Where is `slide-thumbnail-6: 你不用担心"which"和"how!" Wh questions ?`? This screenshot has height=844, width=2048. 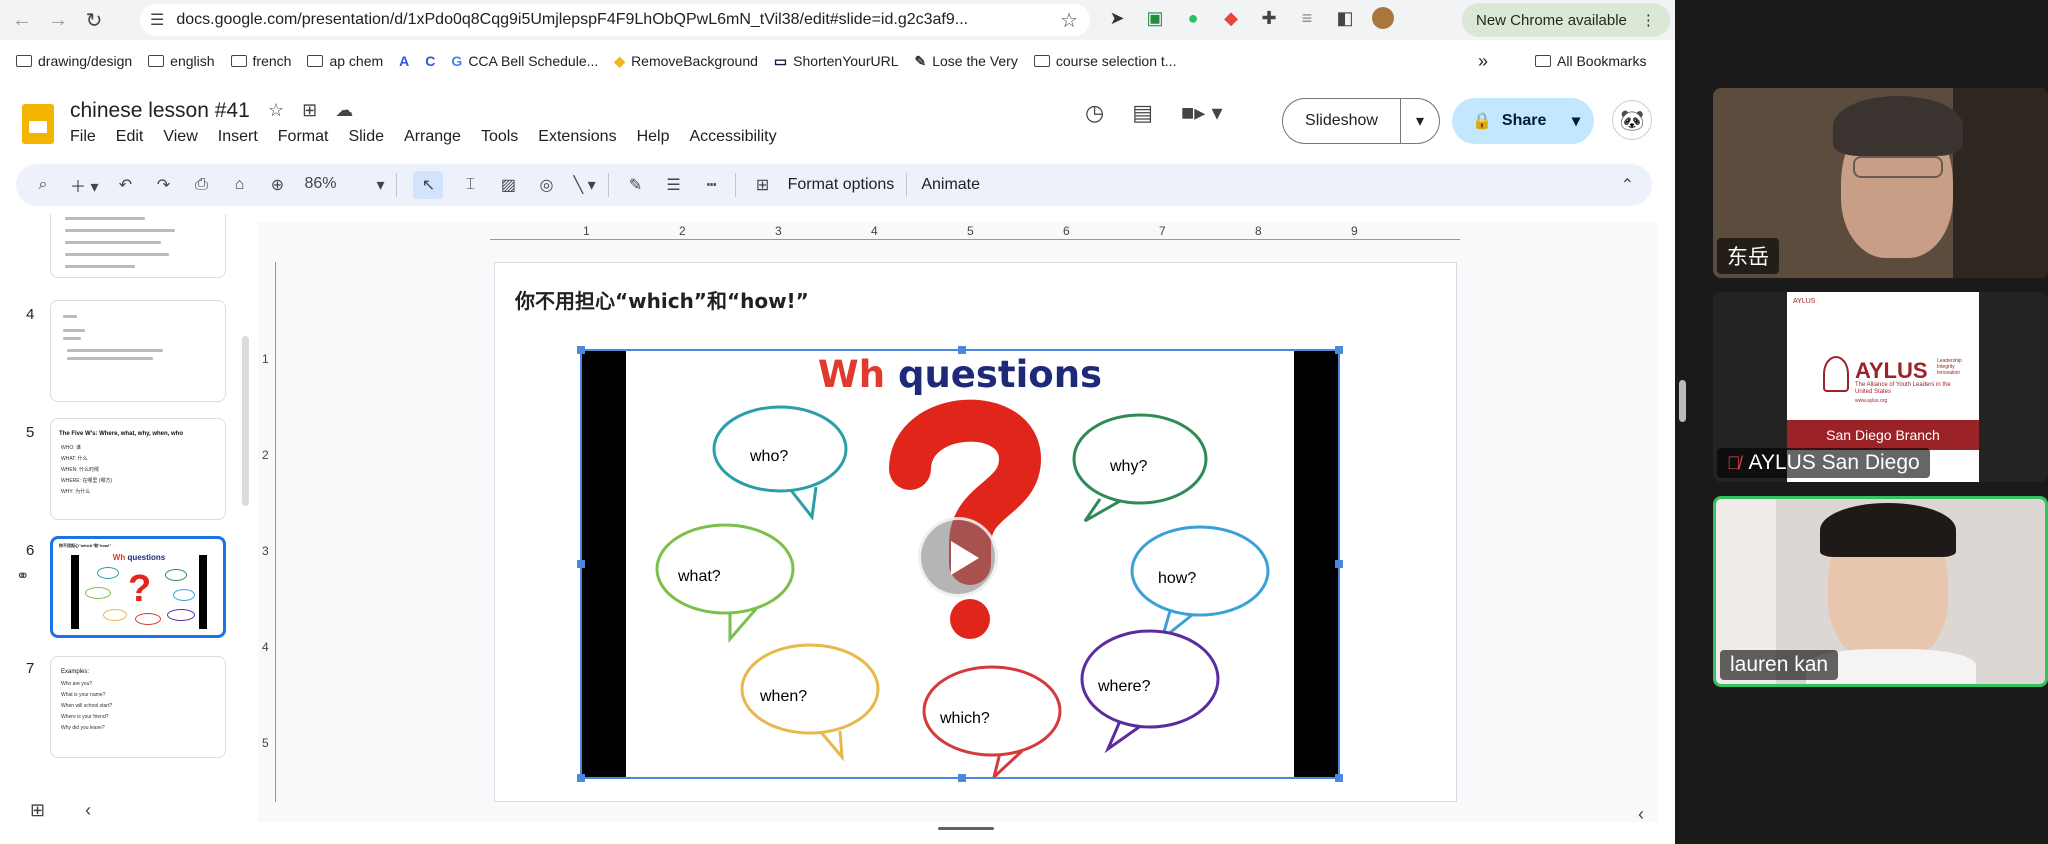 slide-thumbnail-6: 你不用担心"which"和"how!" Wh questions ? is located at coordinates (138, 587).